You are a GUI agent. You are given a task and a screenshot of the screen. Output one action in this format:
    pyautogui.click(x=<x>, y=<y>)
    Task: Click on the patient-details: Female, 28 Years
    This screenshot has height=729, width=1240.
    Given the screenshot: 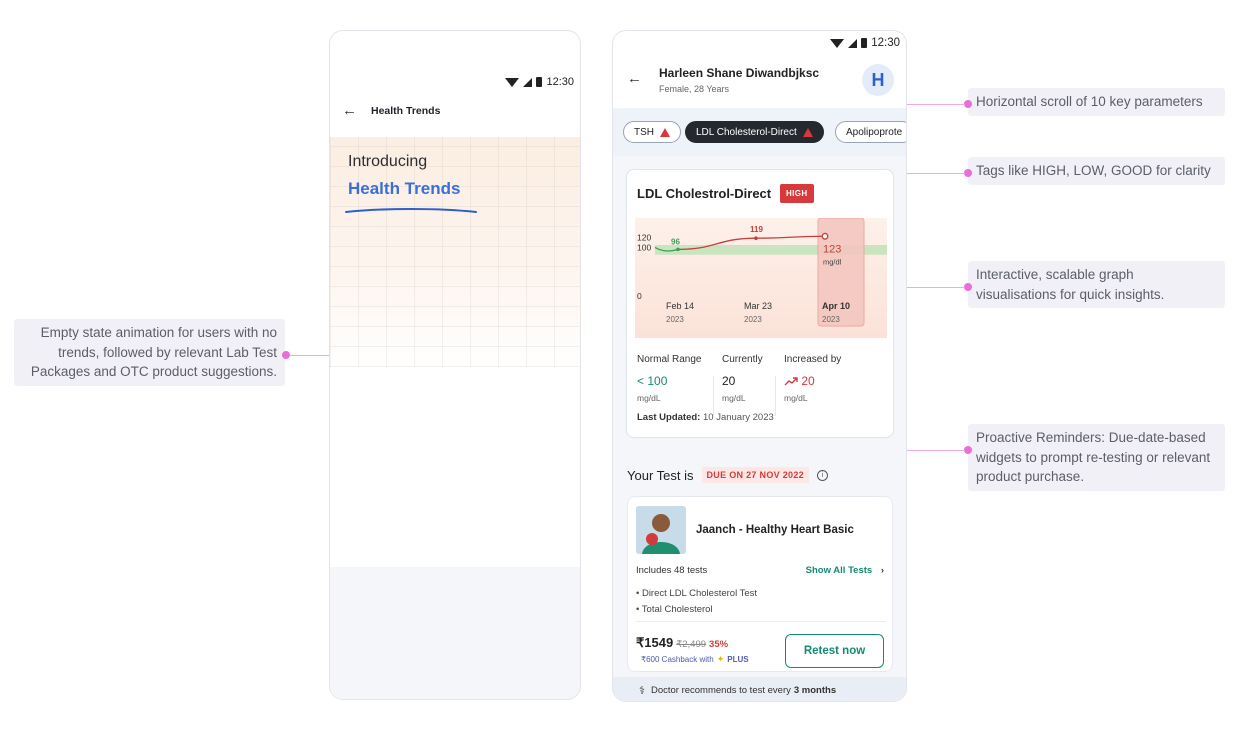 What is the action you would take?
    pyautogui.click(x=694, y=89)
    